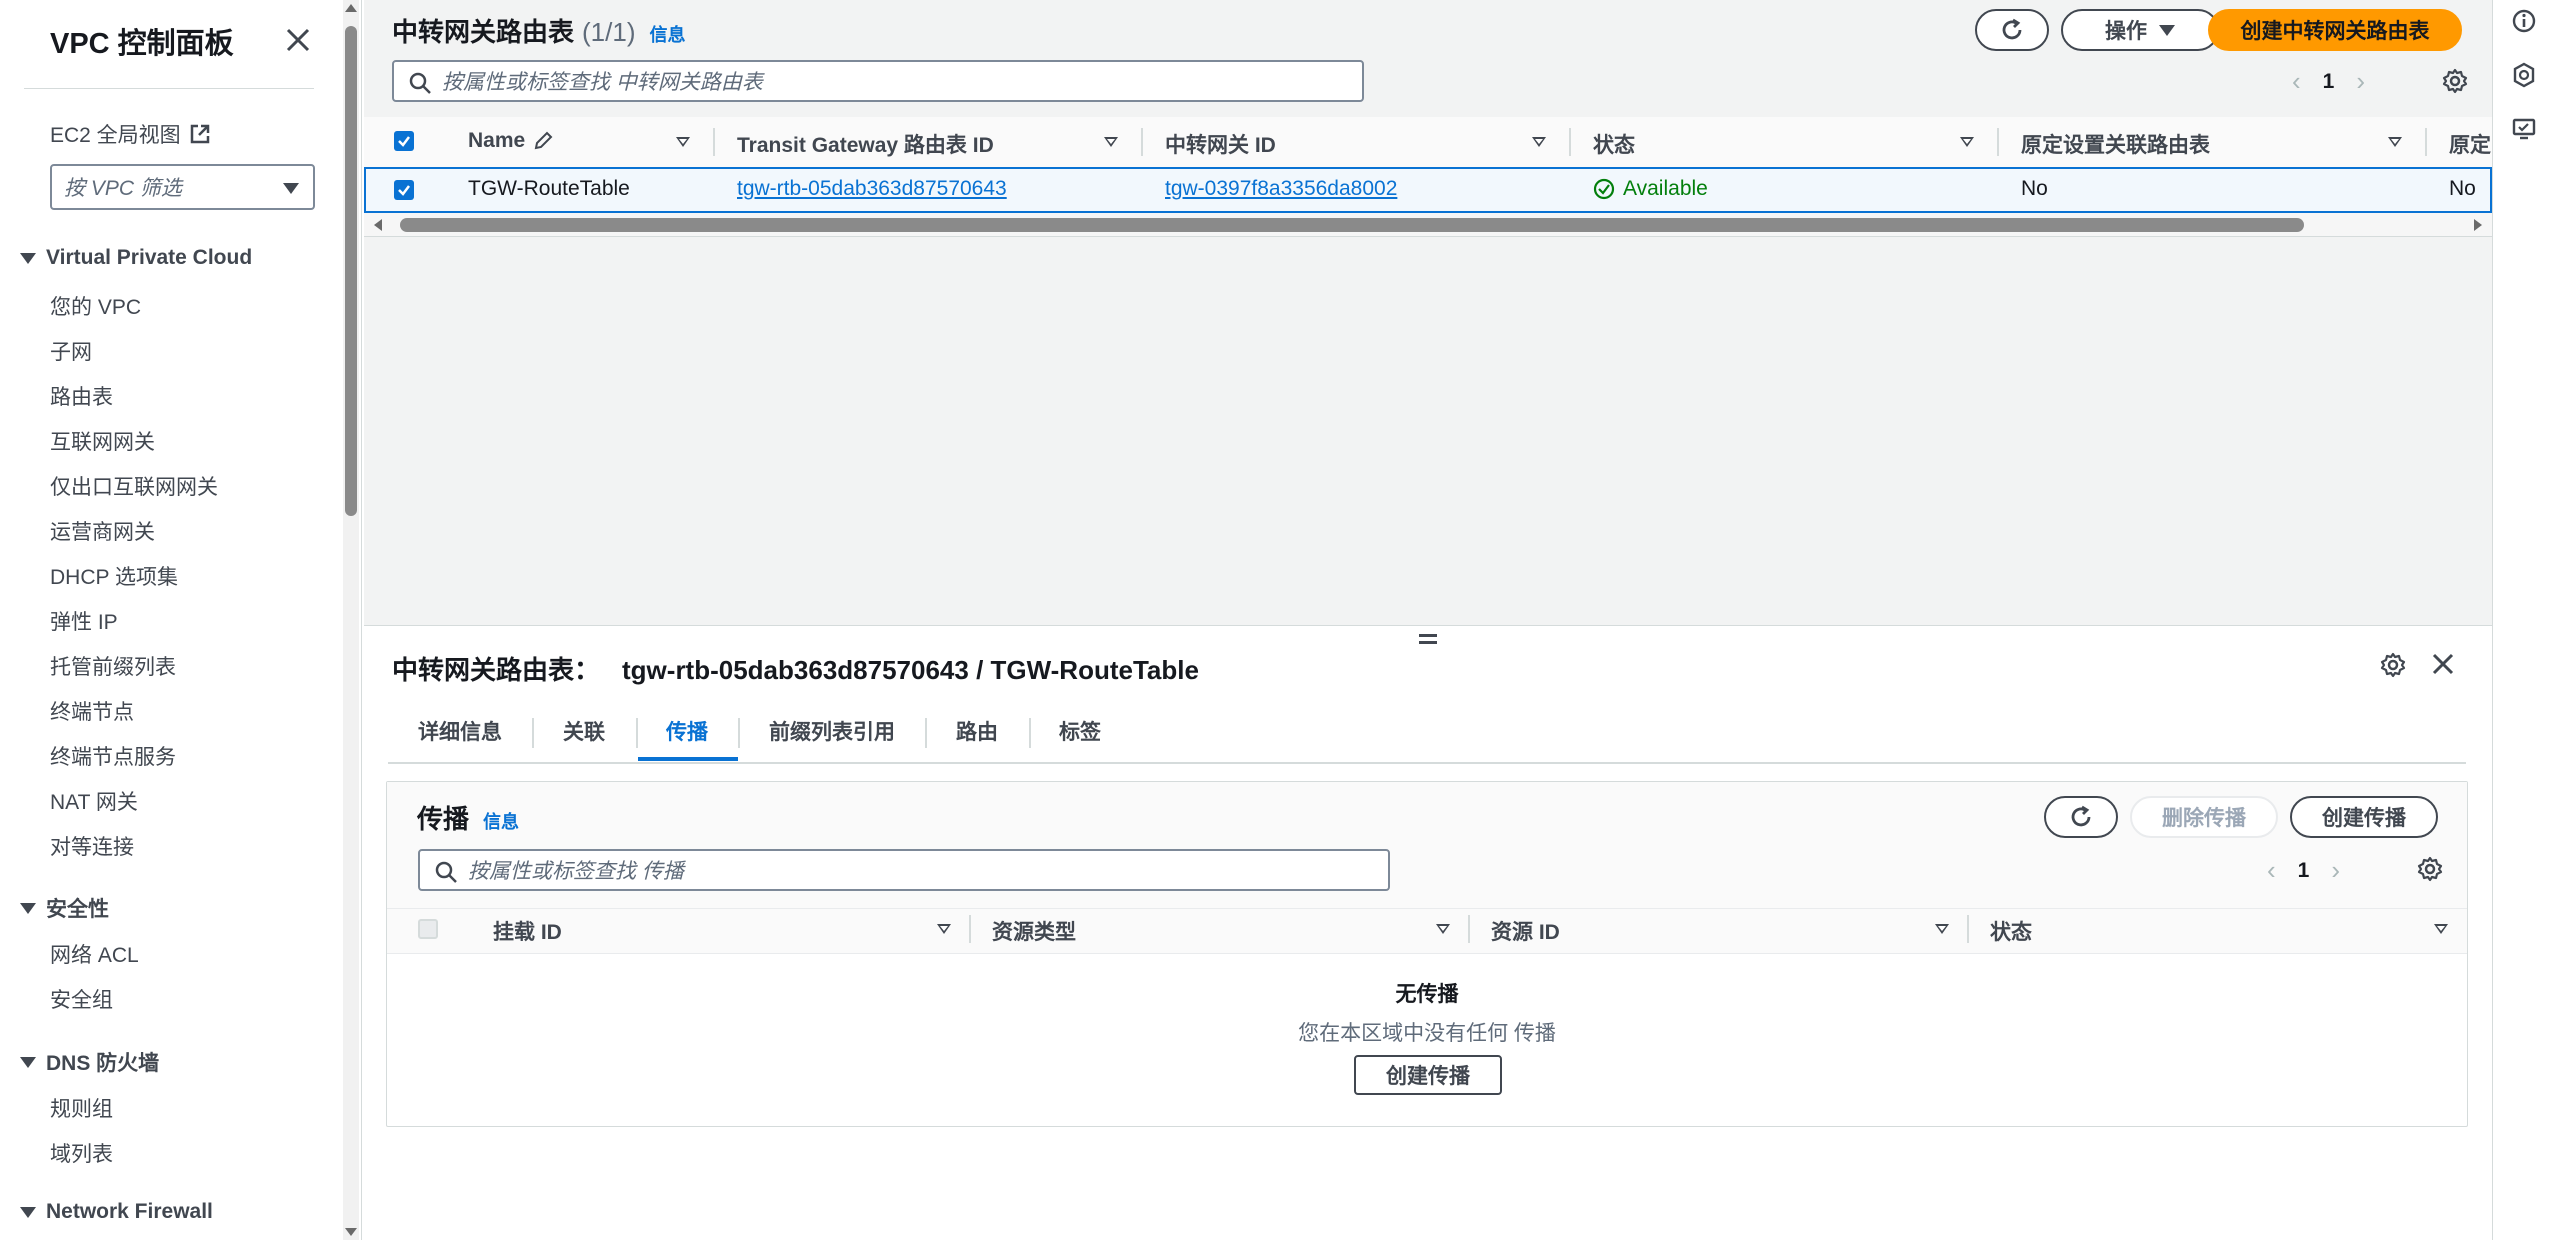 This screenshot has height=1240, width=2554. Describe the element at coordinates (182, 187) in the screenshot. I see `vpc-filter-select: 按 VPC 筛选` at that location.